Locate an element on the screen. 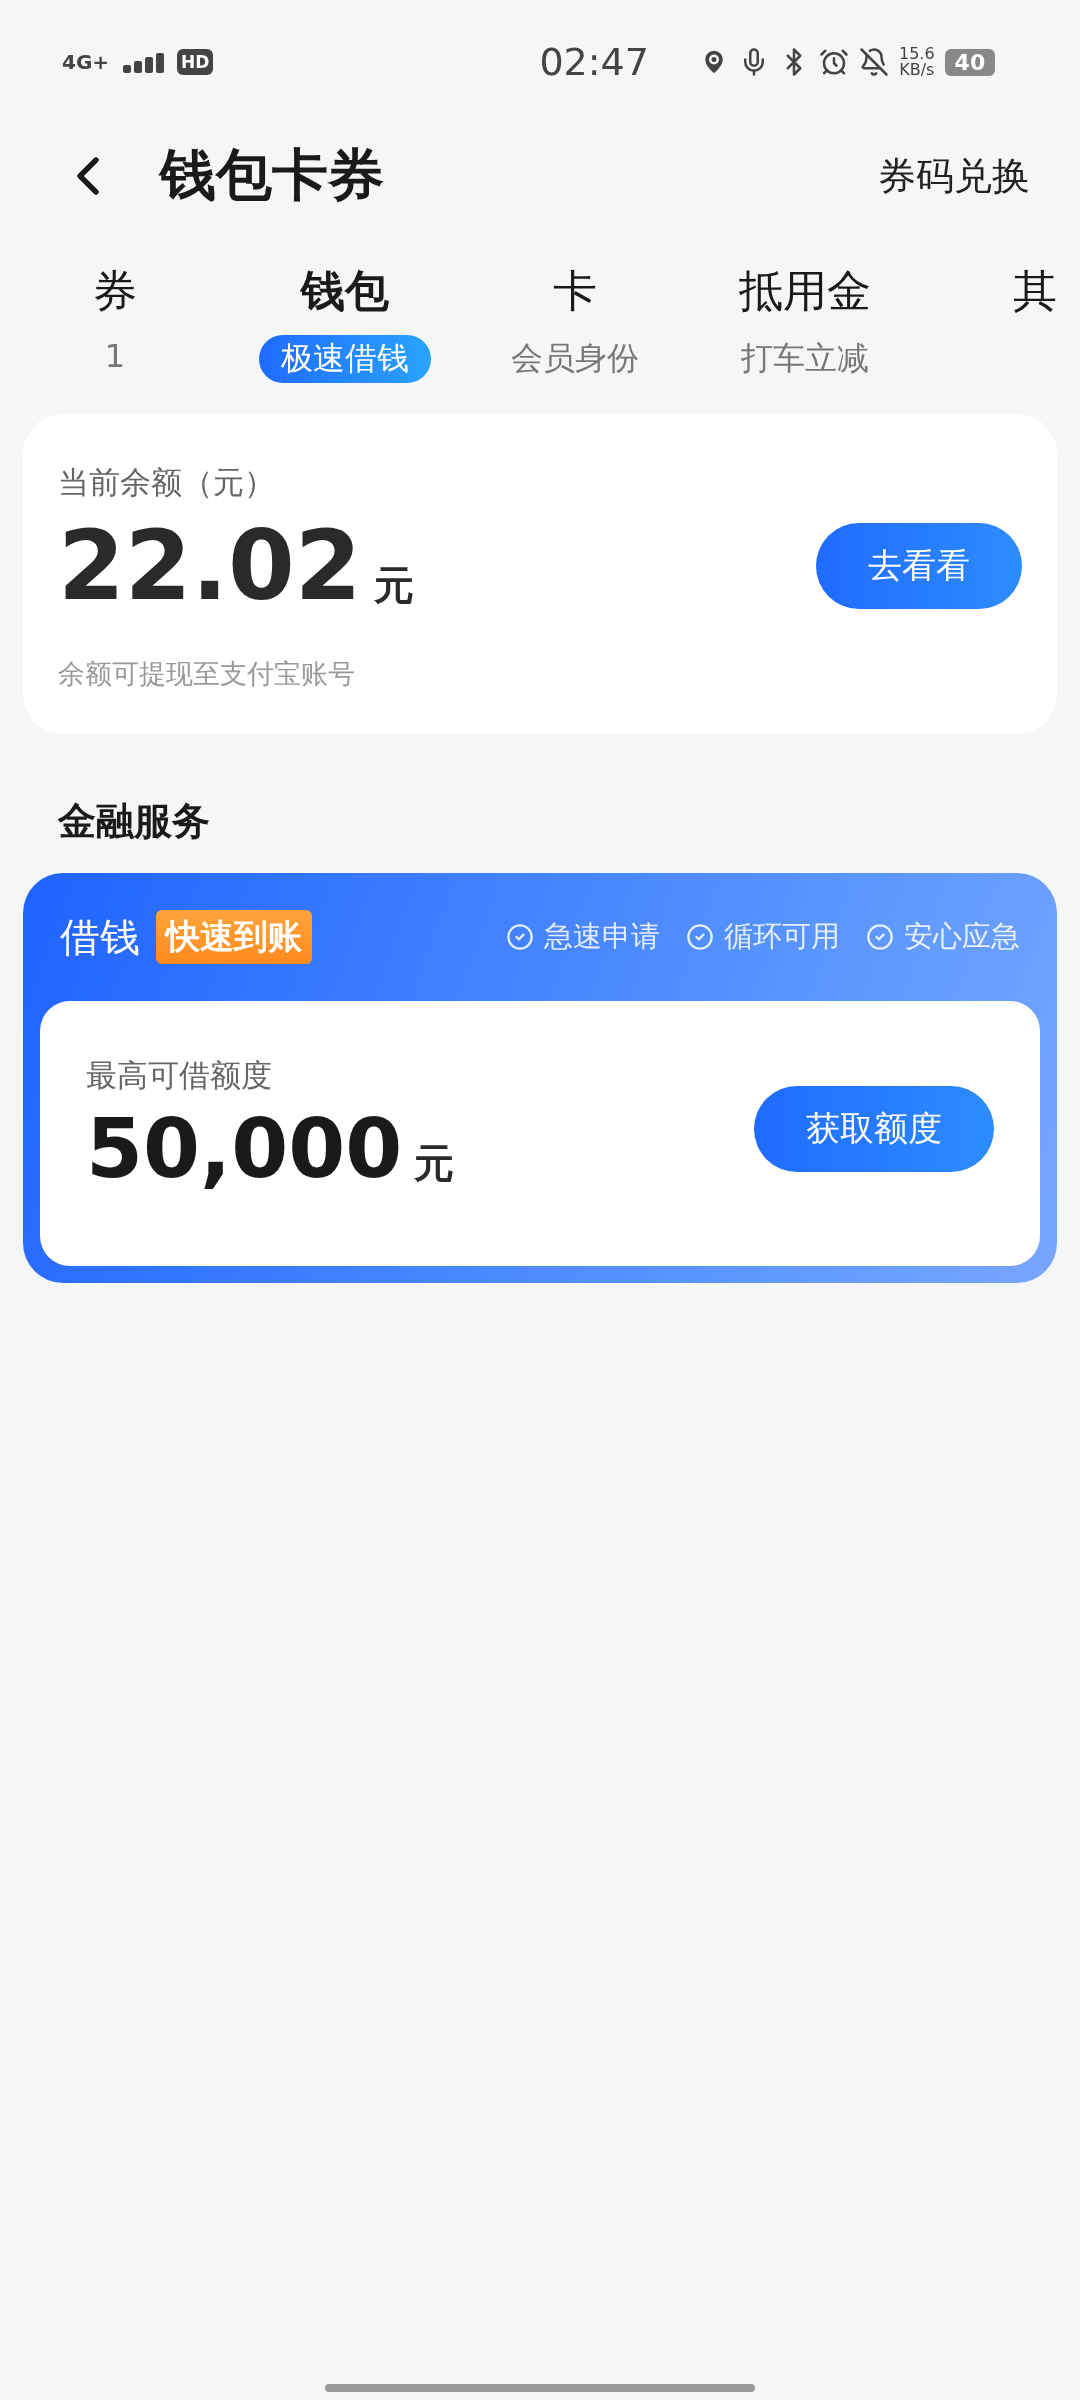 The height and width of the screenshot is (2400, 1080). balance-note: 余额可提现至支付宝账号 is located at coordinates (207, 674).